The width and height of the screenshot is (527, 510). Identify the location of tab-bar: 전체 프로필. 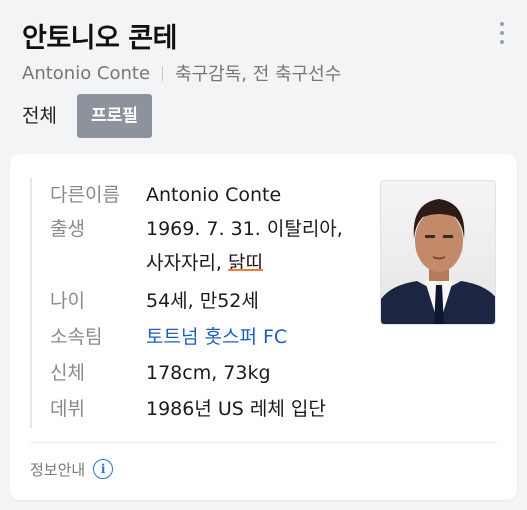
(87, 116).